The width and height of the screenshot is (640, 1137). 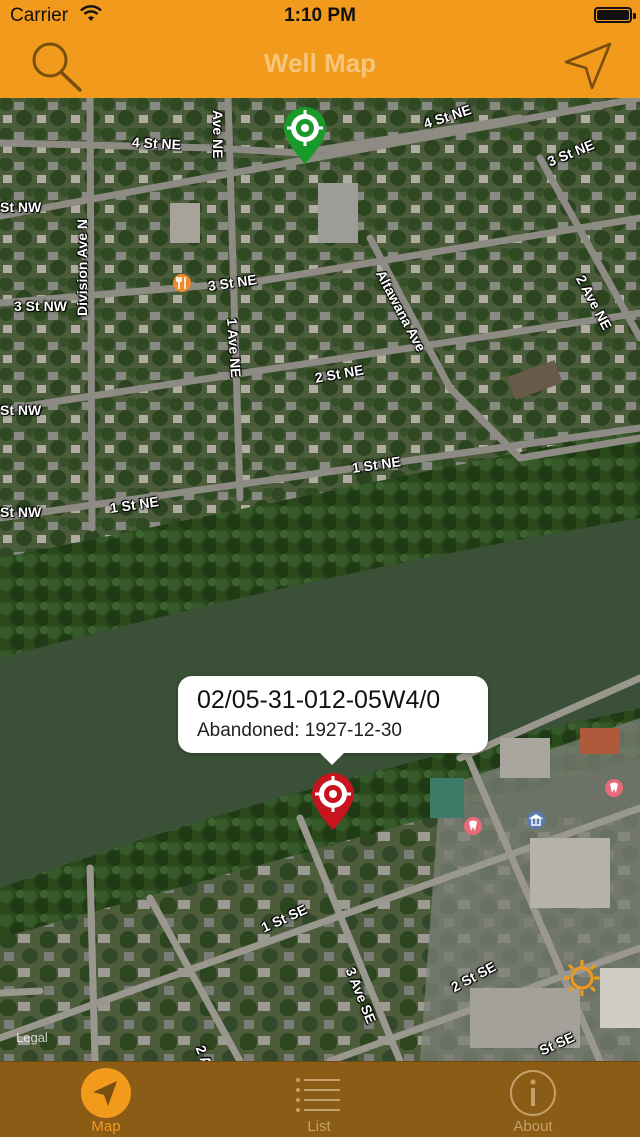 What do you see at coordinates (533, 1093) in the screenshot?
I see `info-icon` at bounding box center [533, 1093].